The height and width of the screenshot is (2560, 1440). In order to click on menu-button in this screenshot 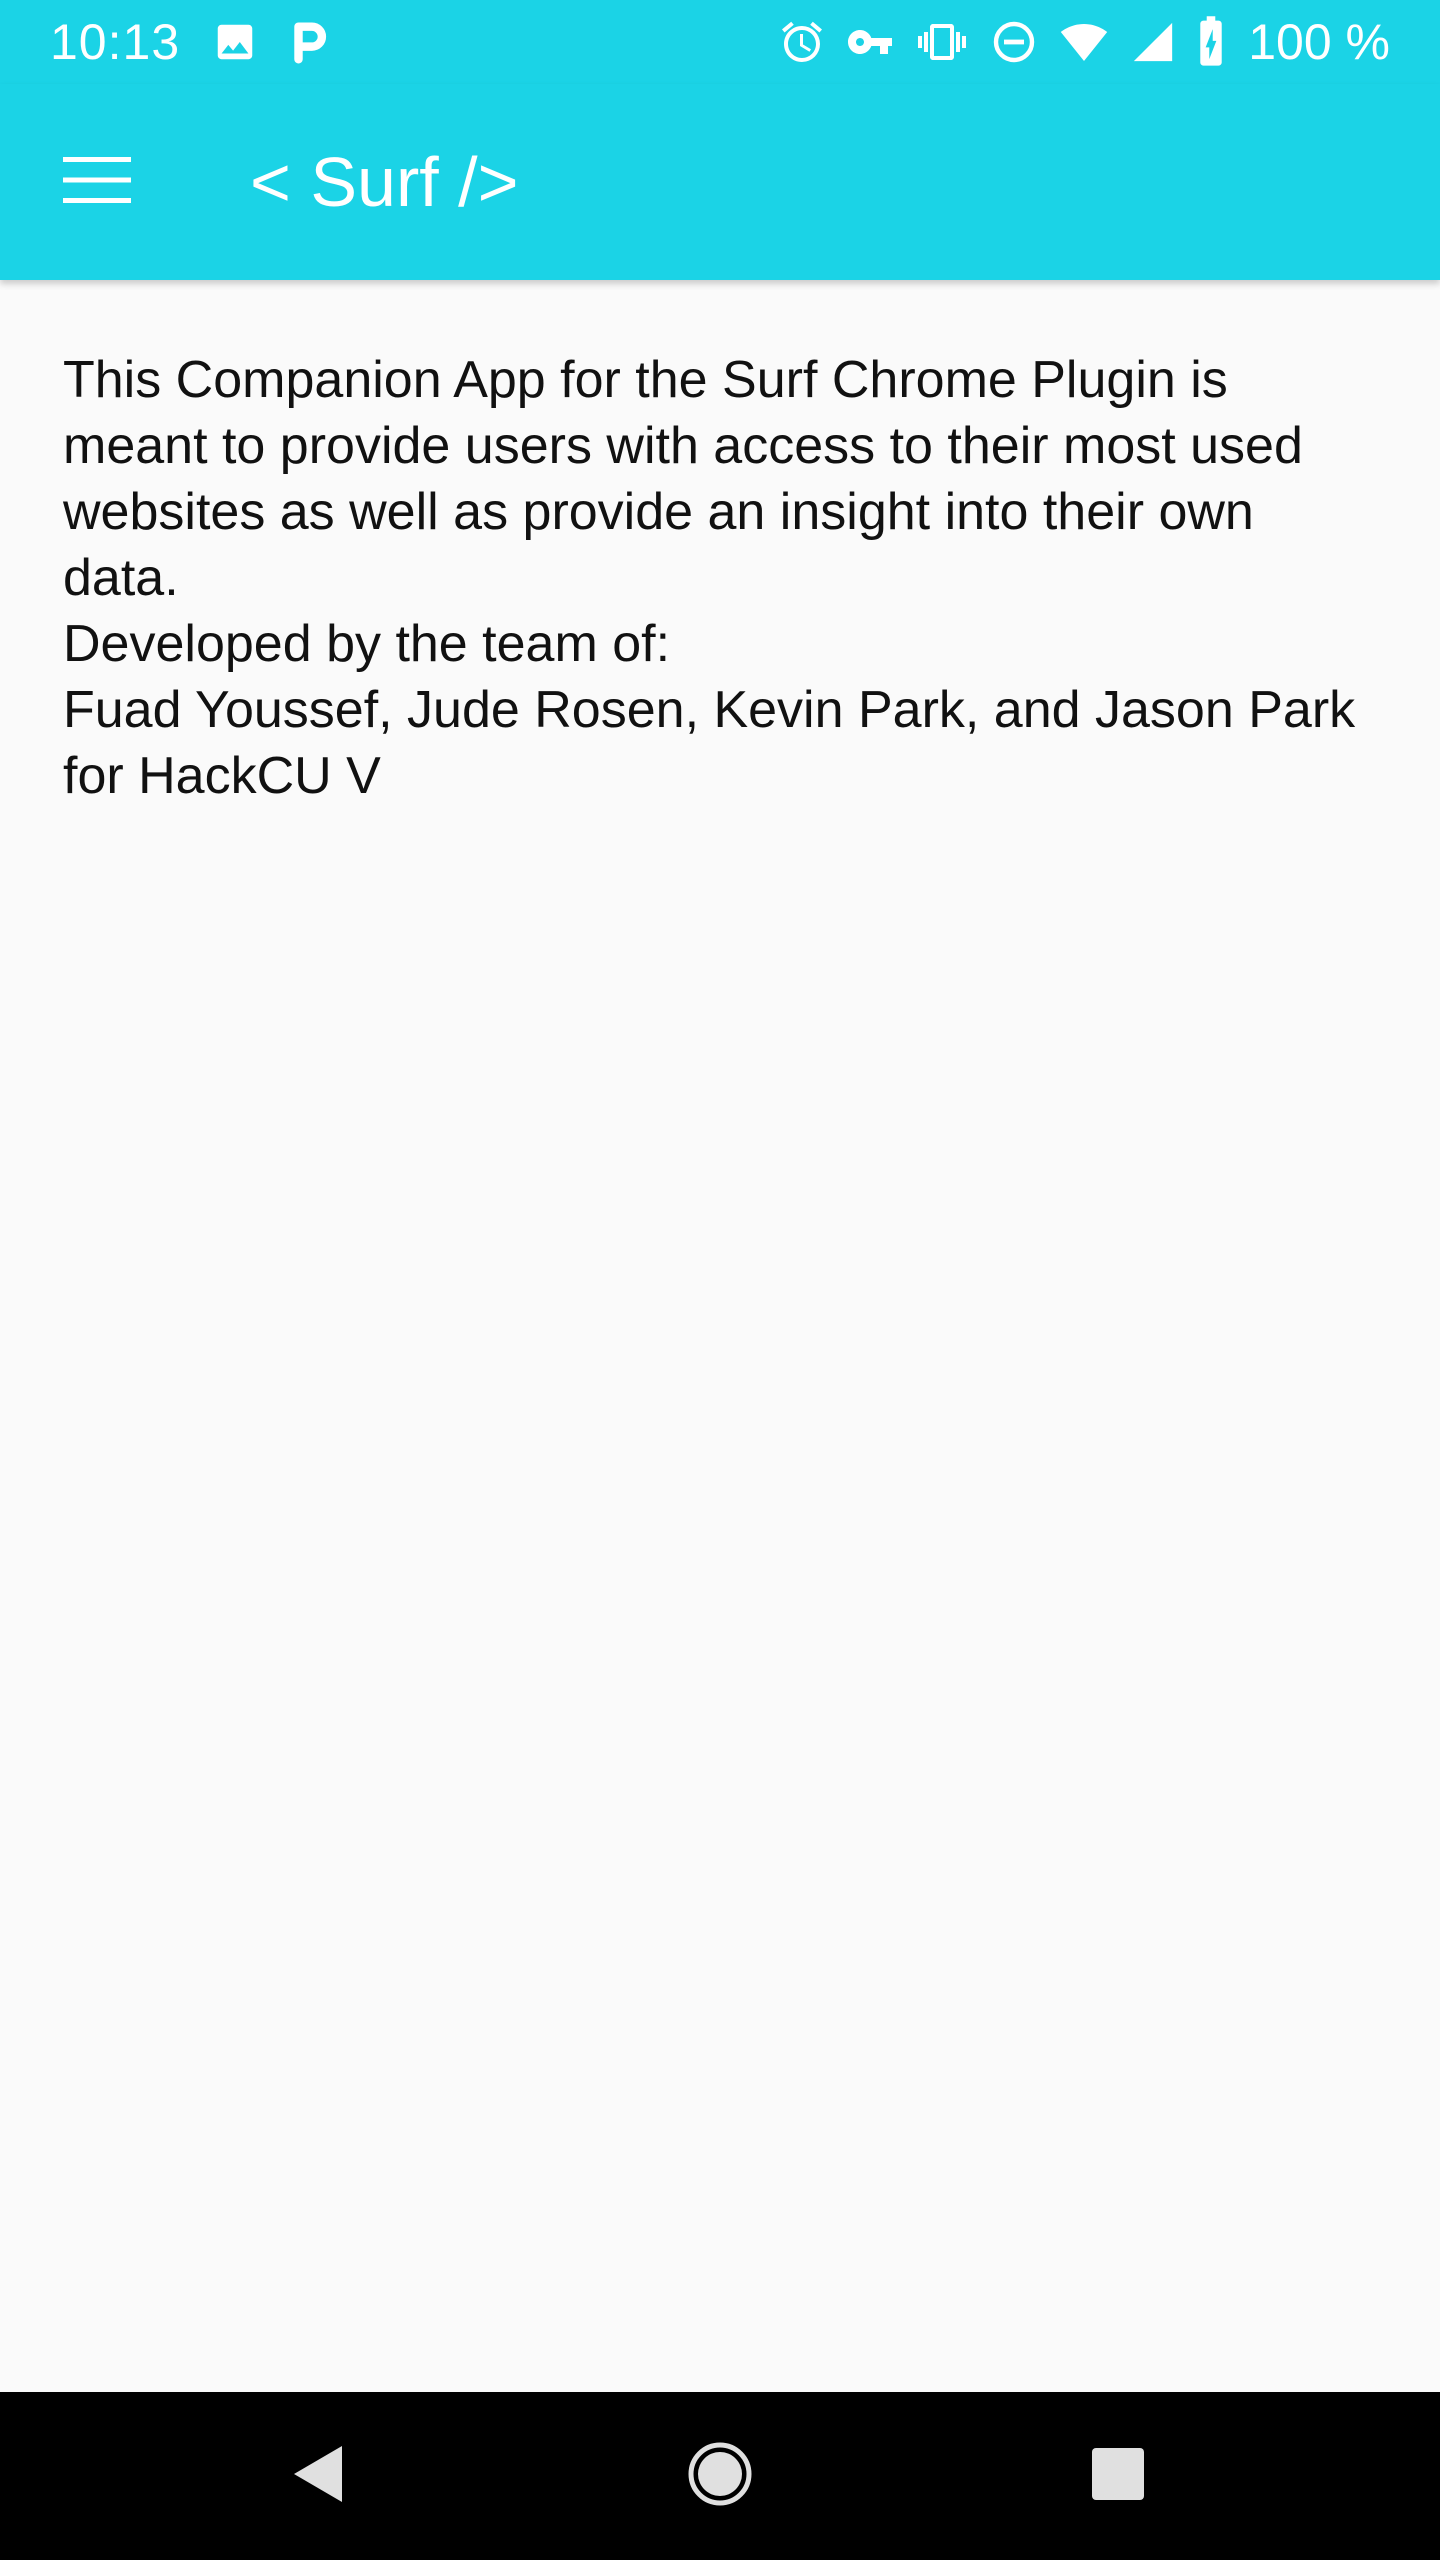, I will do `click(97, 182)`.